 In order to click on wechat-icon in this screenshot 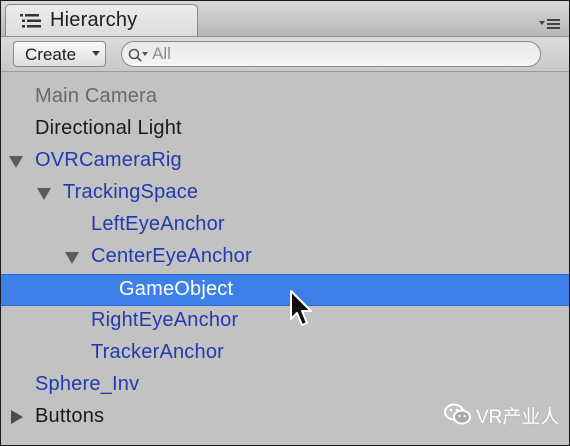, I will do `click(457, 414)`.